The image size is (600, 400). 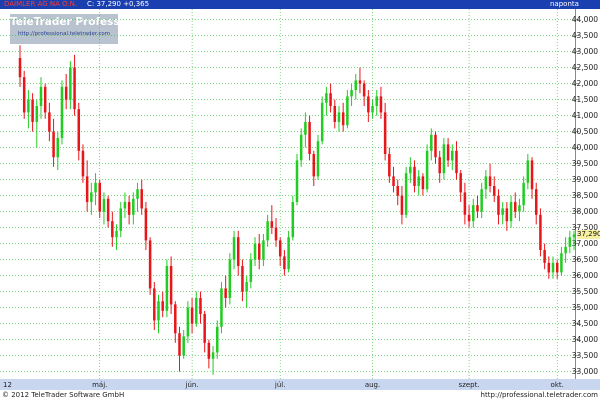 What do you see at coordinates (469, 385) in the screenshot?
I see `x-tick-label: szept.` at bounding box center [469, 385].